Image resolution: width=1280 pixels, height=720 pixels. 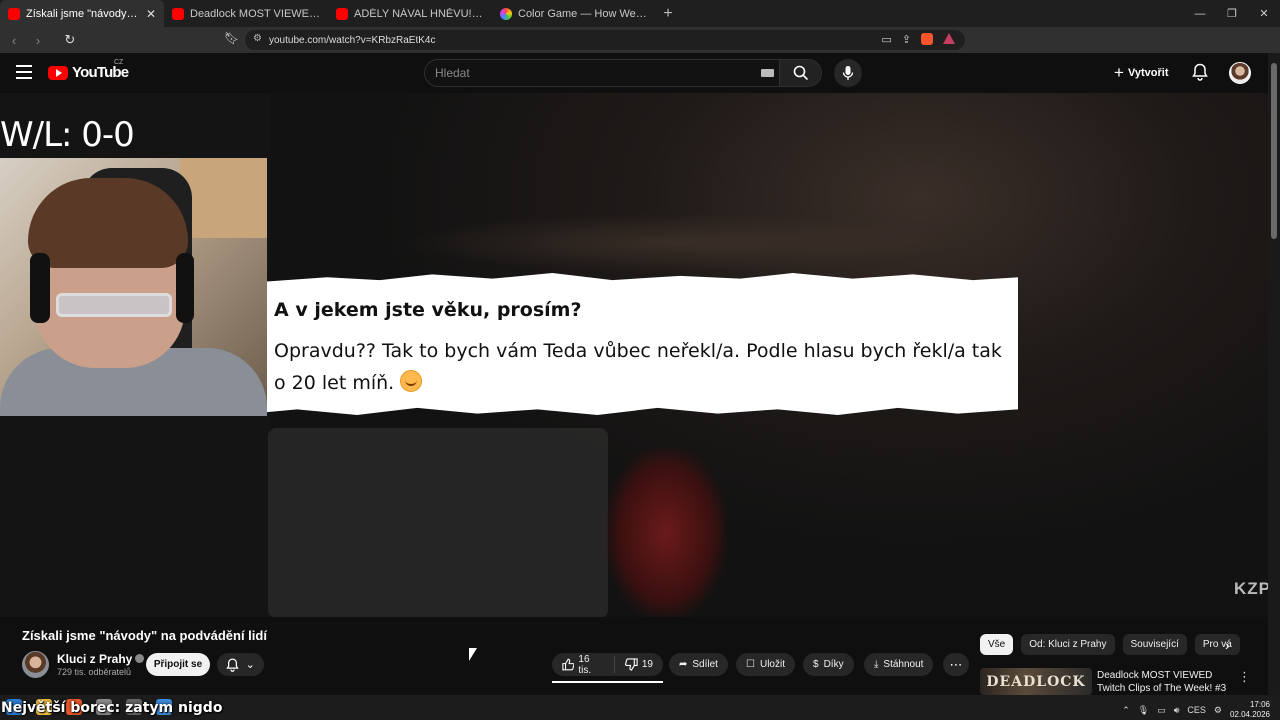 I want to click on webcam-headset-left, so click(x=40, y=288).